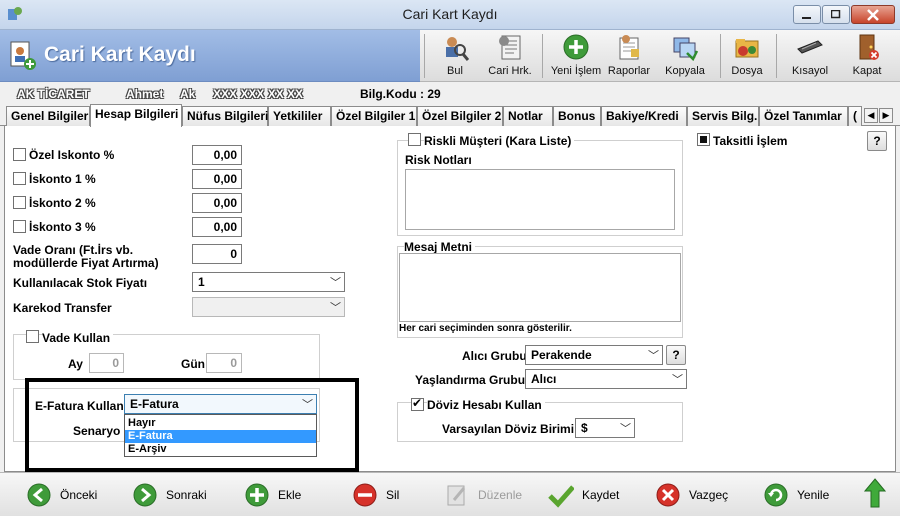  Describe the element at coordinates (217, 254) in the screenshot. I see `vade-orani-input: 0` at that location.